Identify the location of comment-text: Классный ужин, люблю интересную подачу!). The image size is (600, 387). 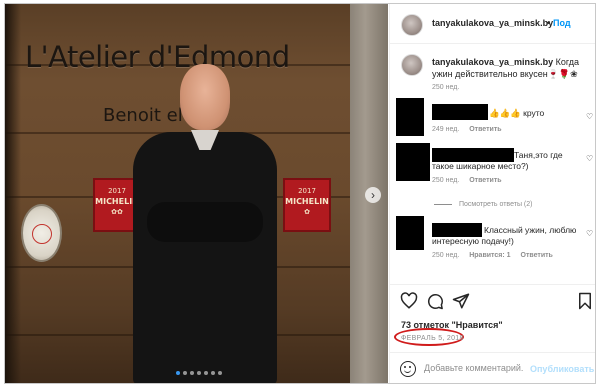
(504, 235).